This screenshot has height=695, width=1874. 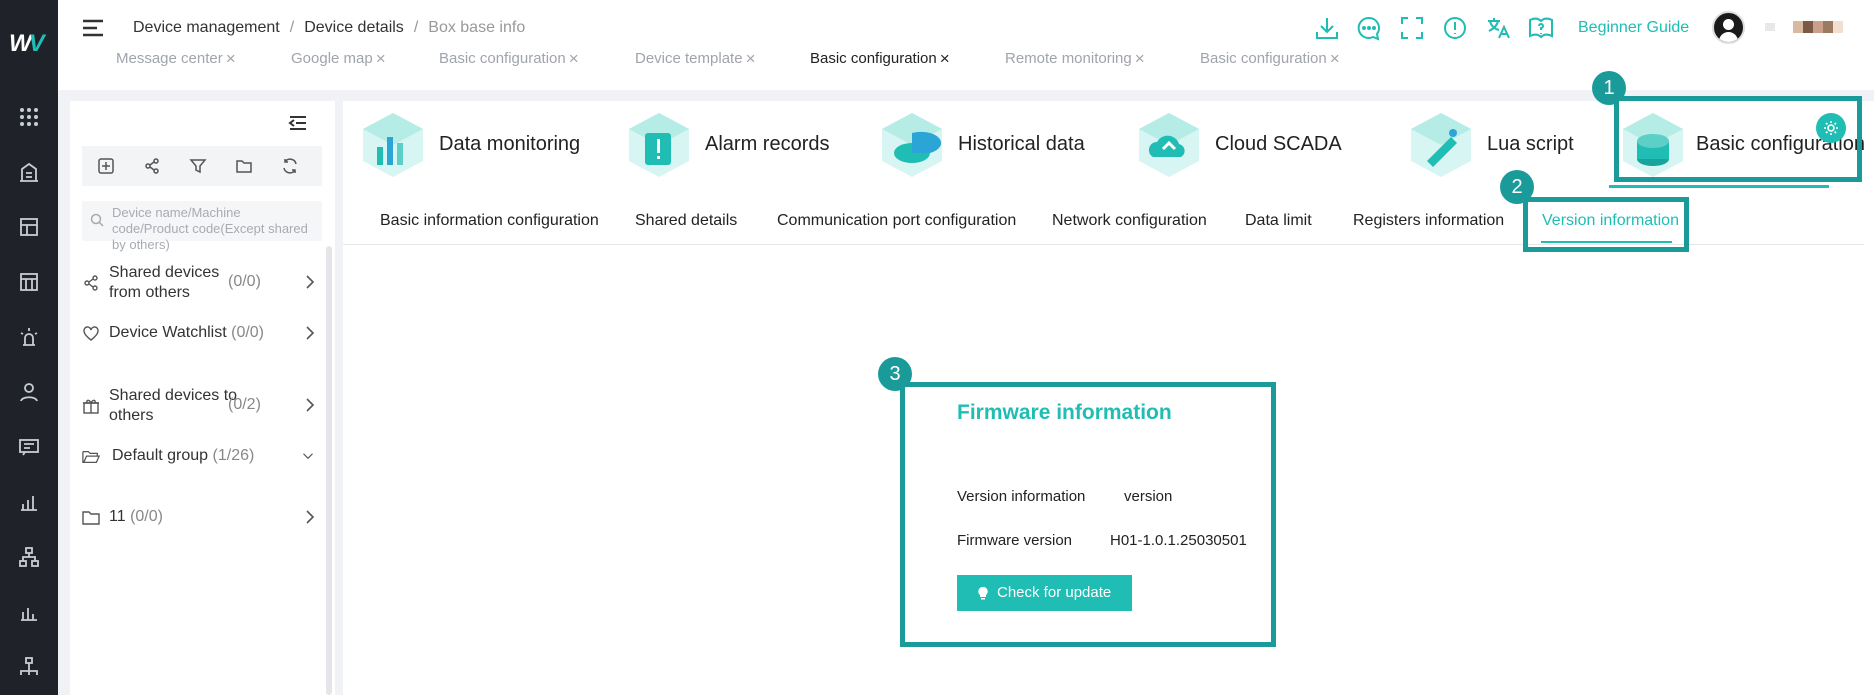 I want to click on download-icon, so click(x=1327, y=28).